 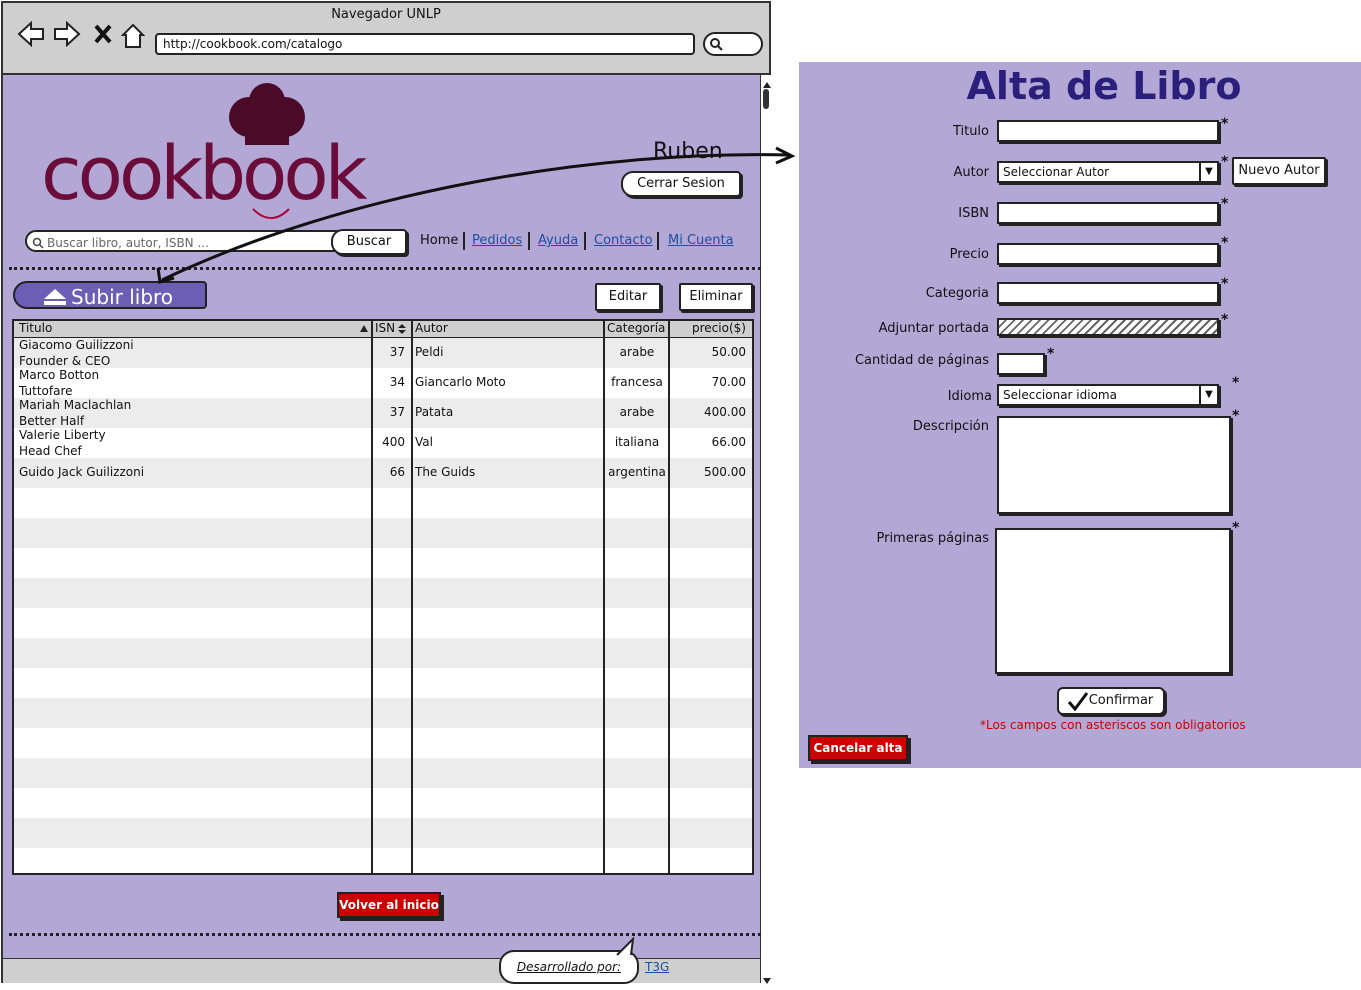 What do you see at coordinates (1108, 213) in the screenshot?
I see `isbn-input` at bounding box center [1108, 213].